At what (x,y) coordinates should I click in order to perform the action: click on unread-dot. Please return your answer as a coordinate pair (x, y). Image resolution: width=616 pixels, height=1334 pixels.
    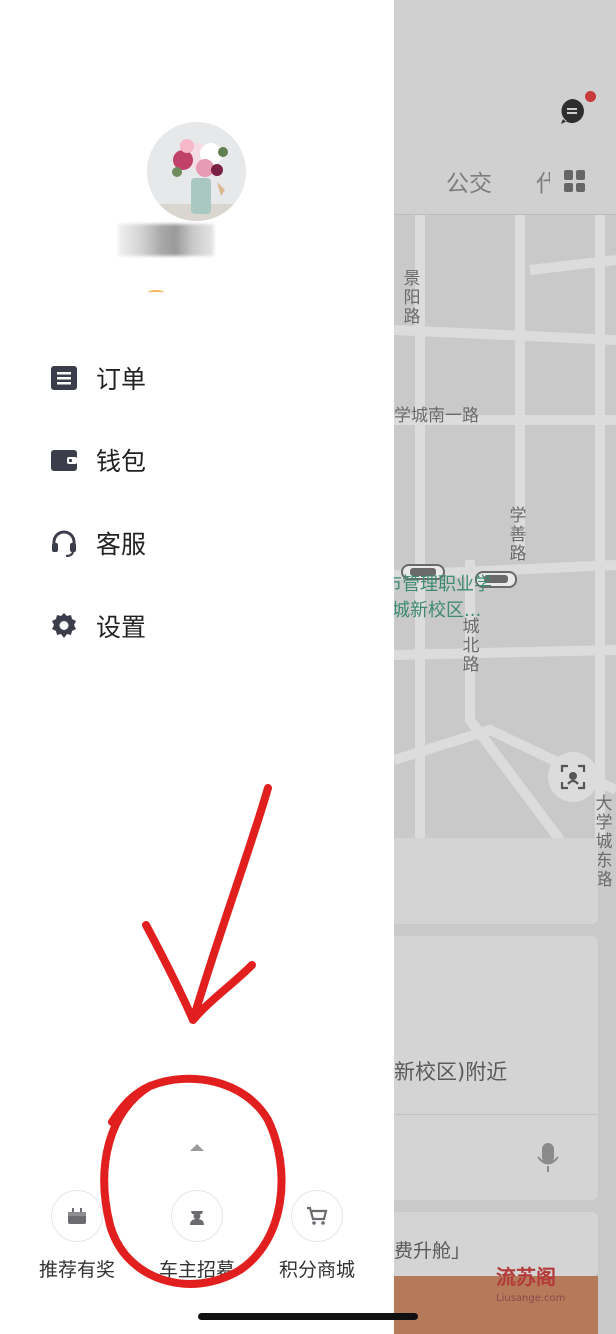
    Looking at the image, I should click on (590, 96).